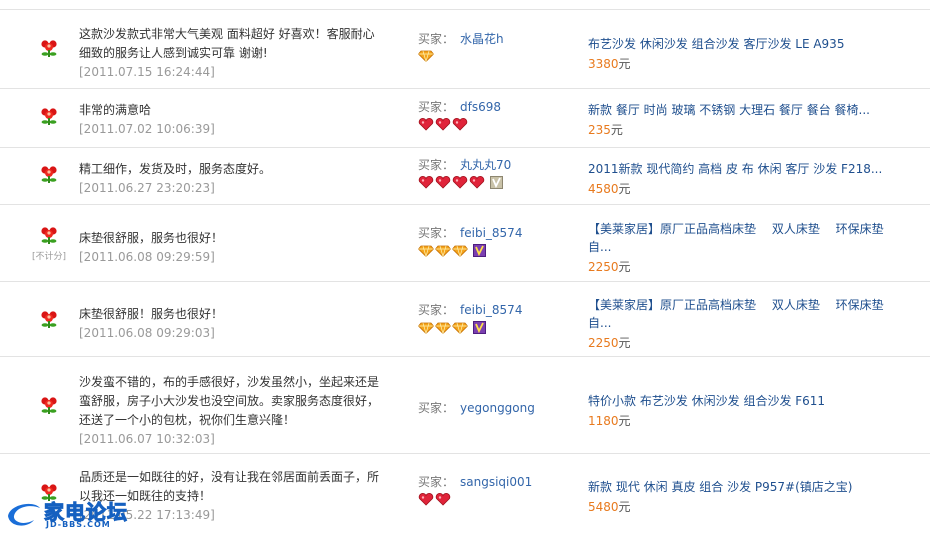 Image resolution: width=930 pixels, height=533 pixels. What do you see at coordinates (78, 524) in the screenshot?
I see `watermark-en: JD-BBS.COM` at bounding box center [78, 524].